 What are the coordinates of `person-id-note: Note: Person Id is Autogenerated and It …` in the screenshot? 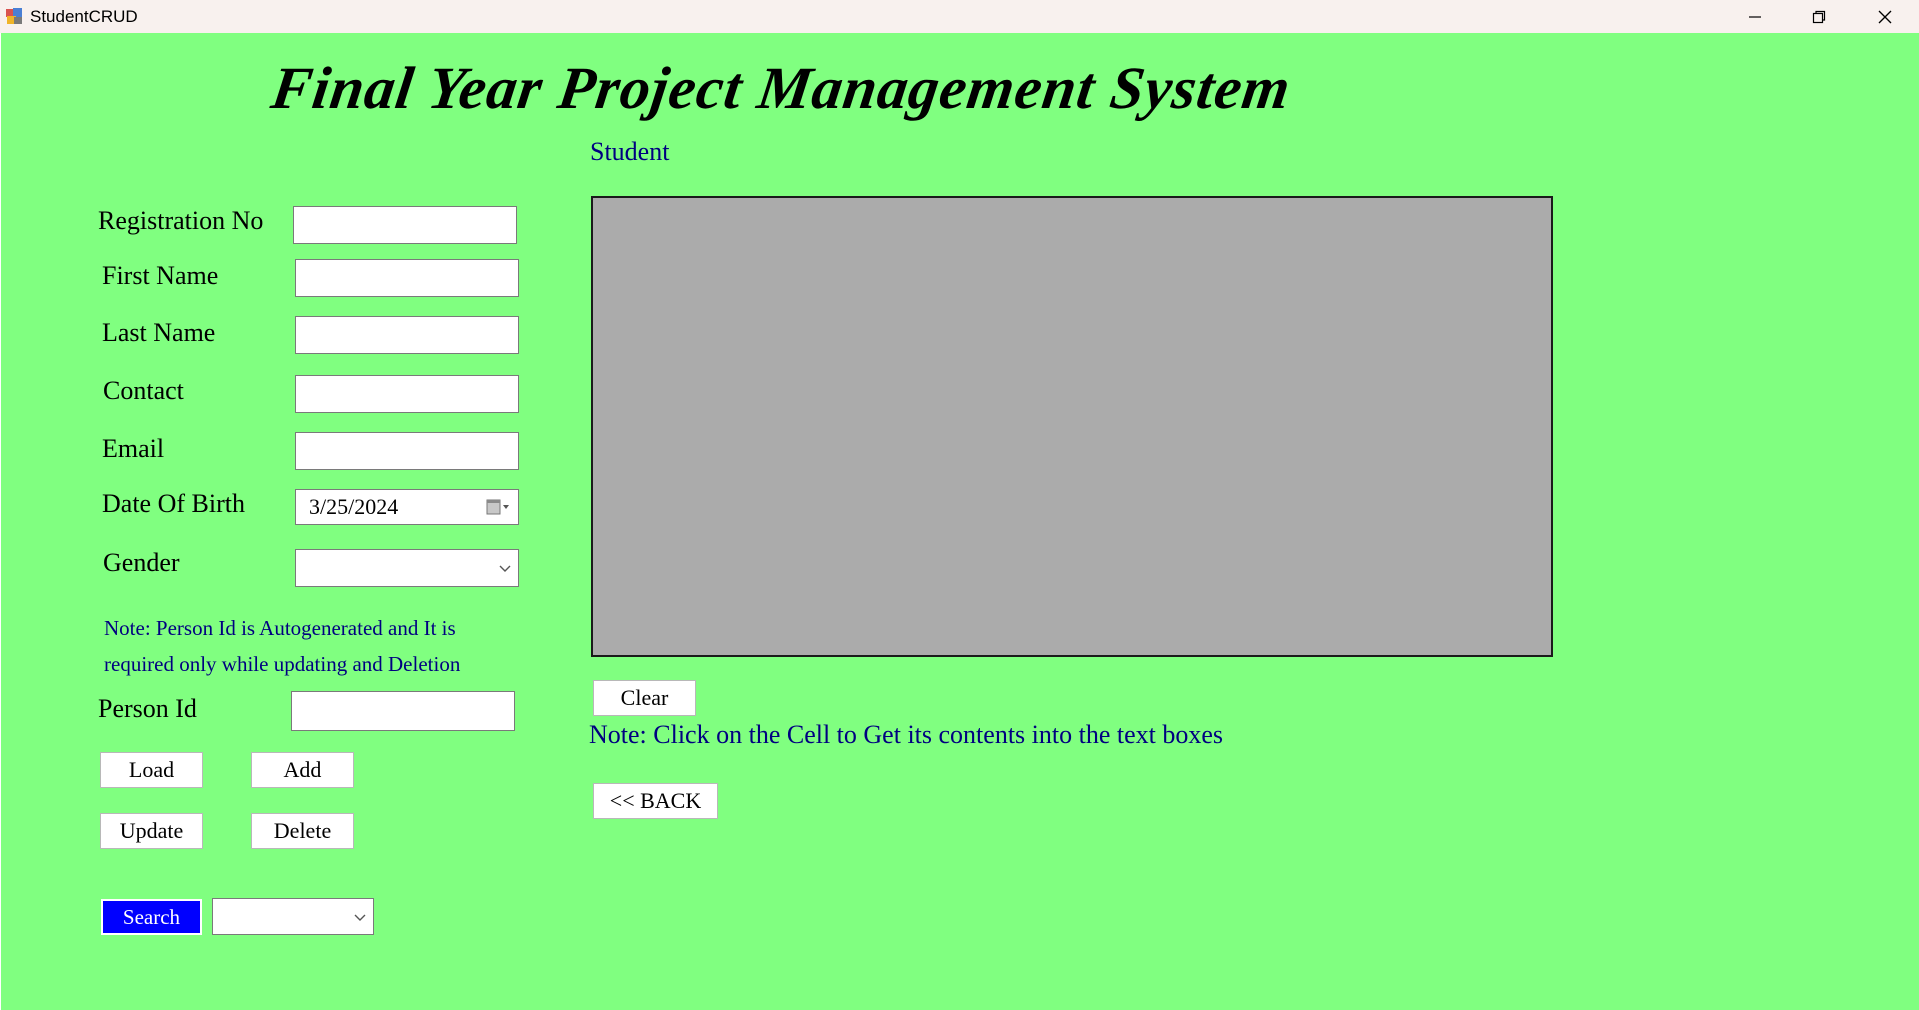 It's located at (314, 646).